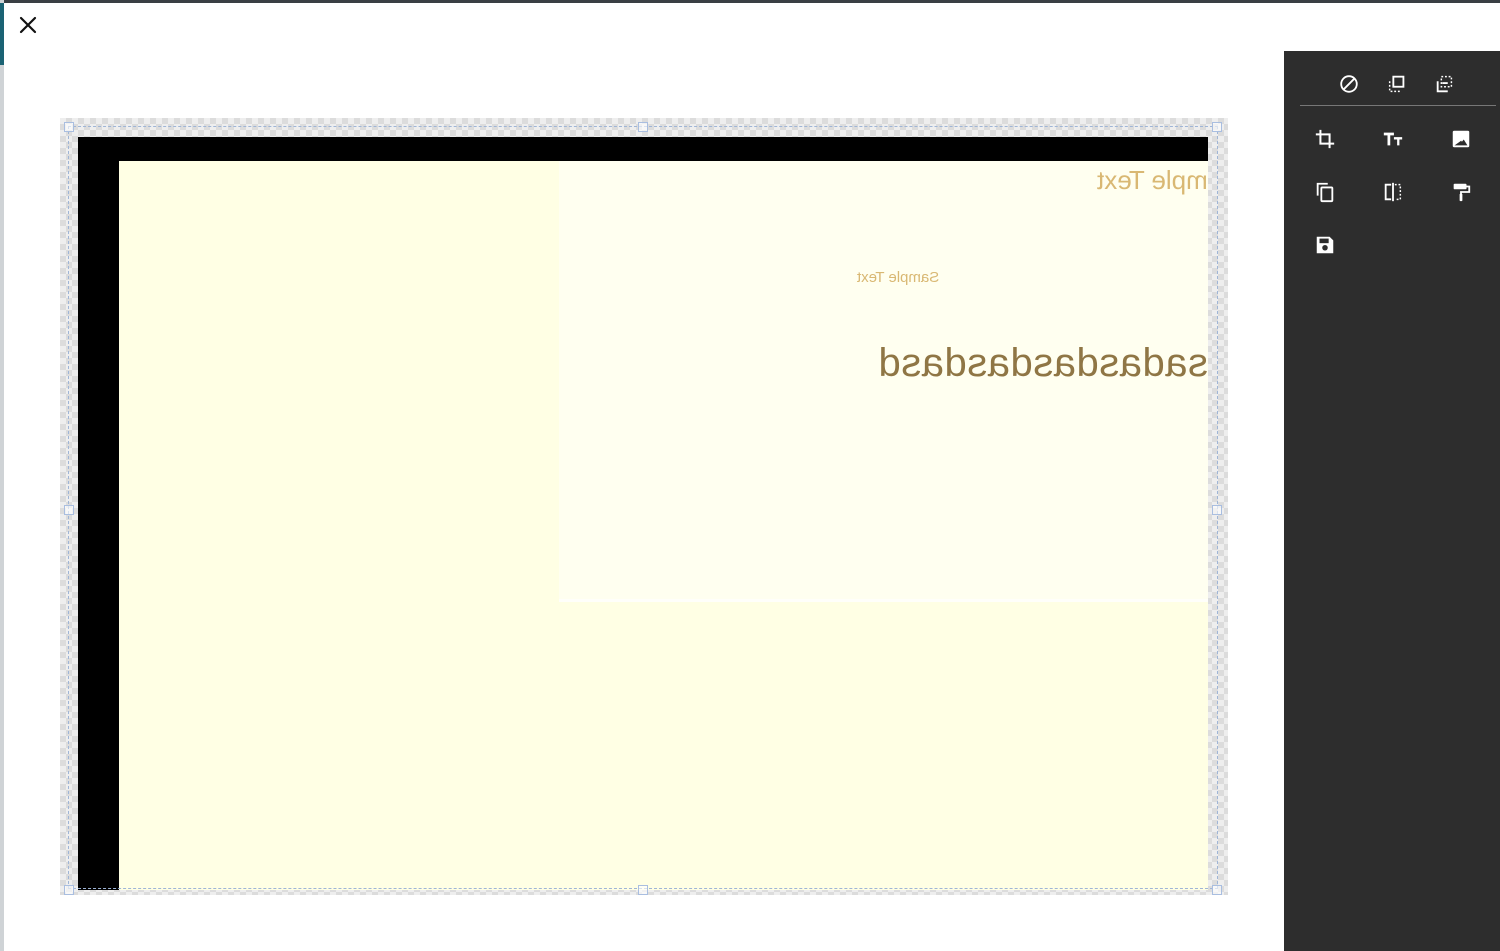 Image resolution: width=1500 pixels, height=951 pixels. What do you see at coordinates (1217, 510) in the screenshot?
I see `resize-handle-right` at bounding box center [1217, 510].